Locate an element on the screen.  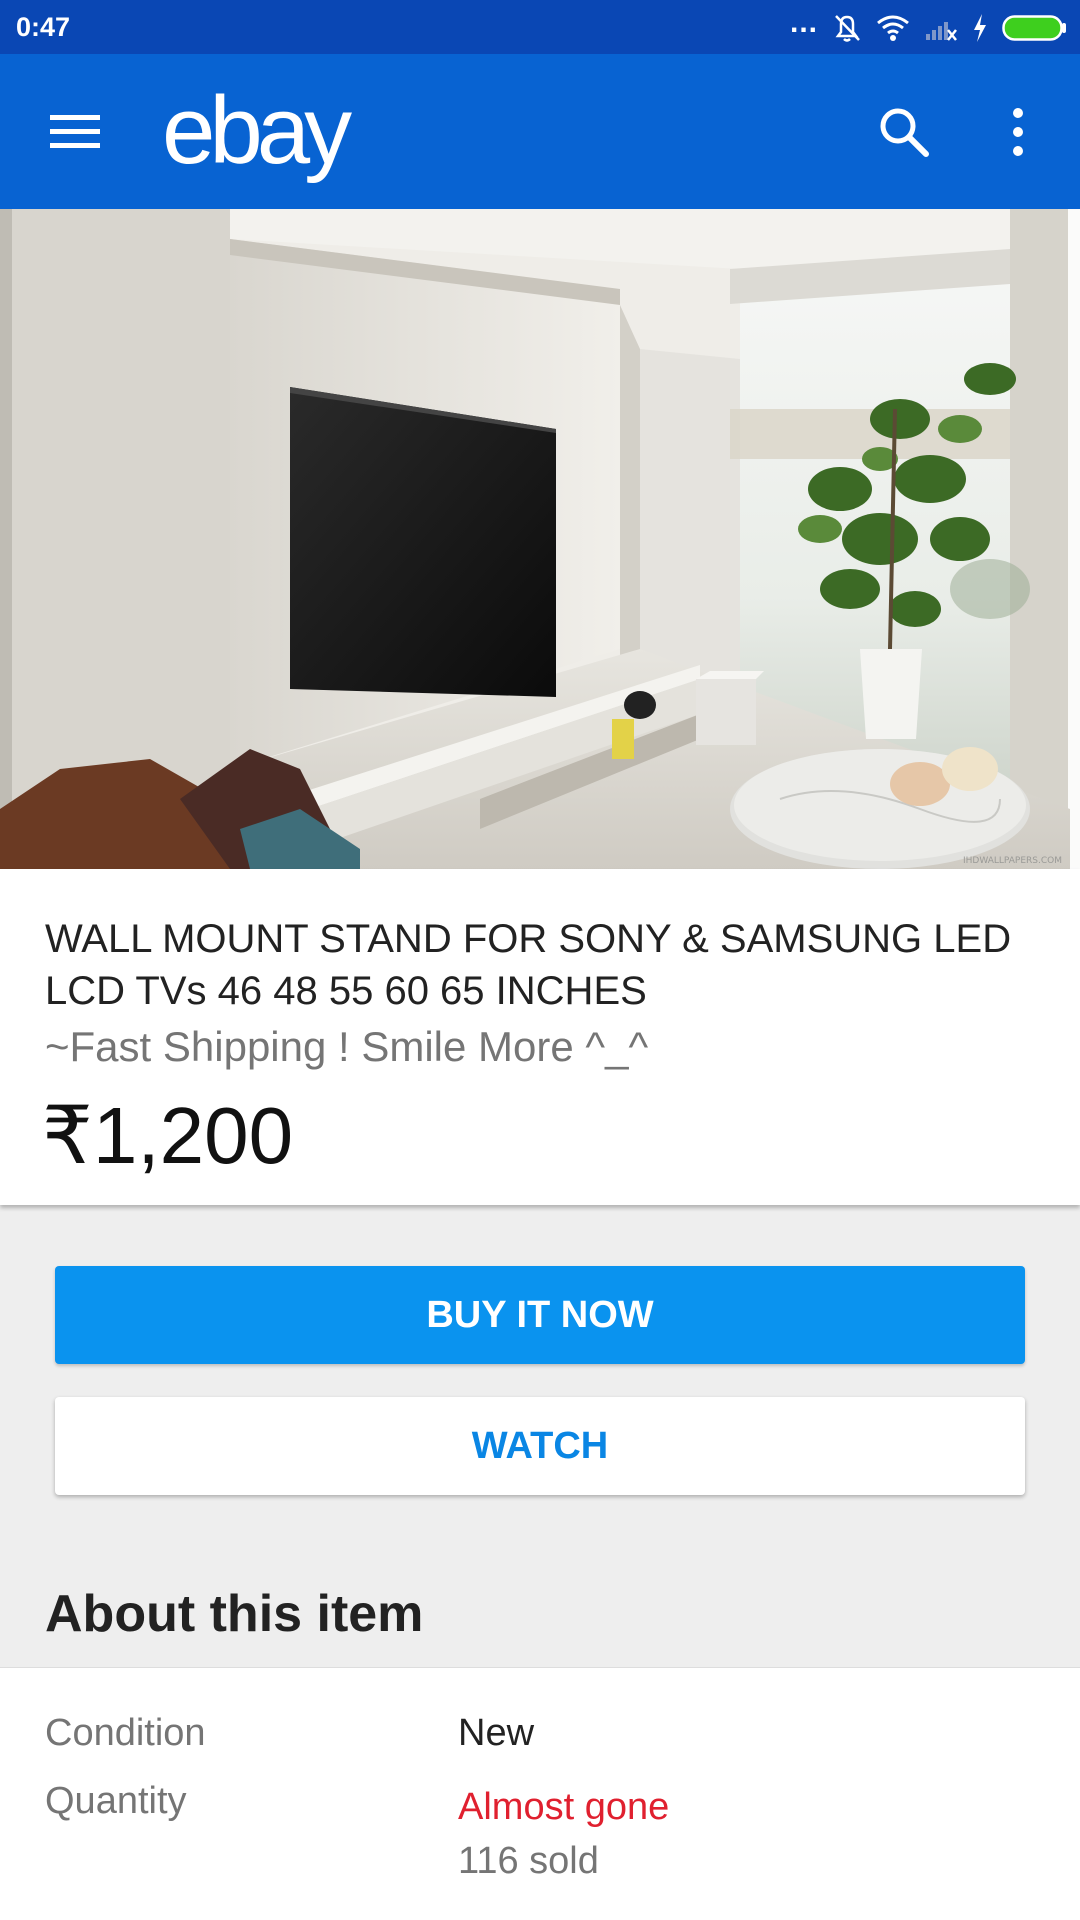
item-subtitle: ~Fast Shipping ! Smile More ^_^ is located at coordinates (347, 1046).